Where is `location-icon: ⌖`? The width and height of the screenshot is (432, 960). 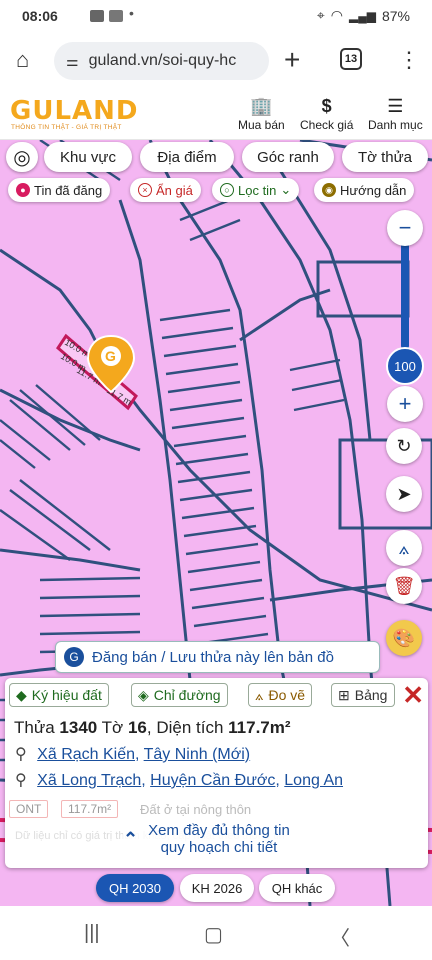 location-icon: ⌖ is located at coordinates (320, 15).